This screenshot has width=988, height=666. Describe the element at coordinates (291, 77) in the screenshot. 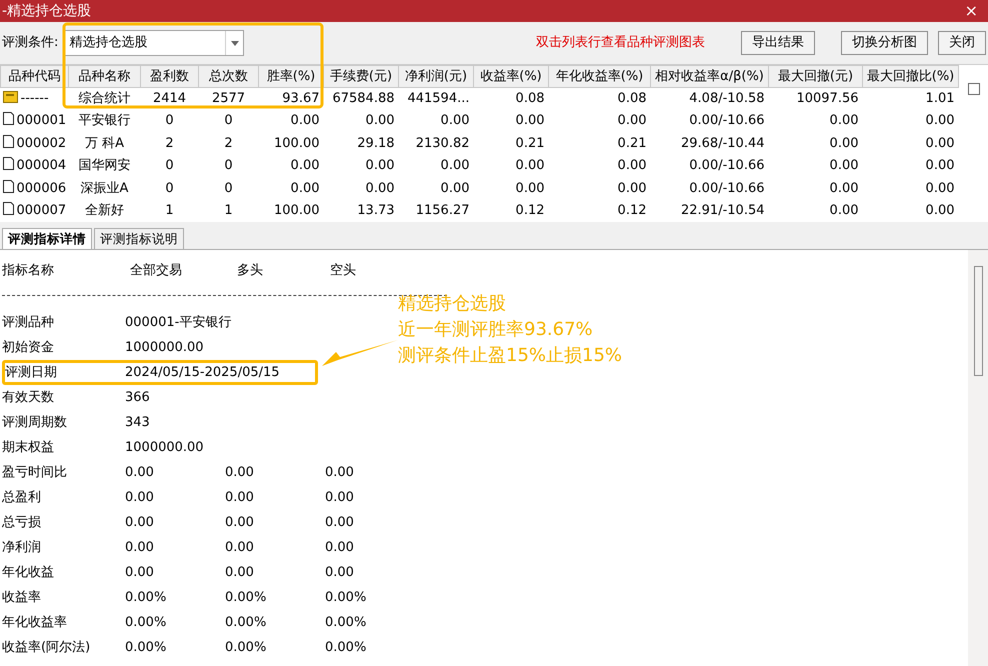

I see `column-header: 胜率(%)` at that location.